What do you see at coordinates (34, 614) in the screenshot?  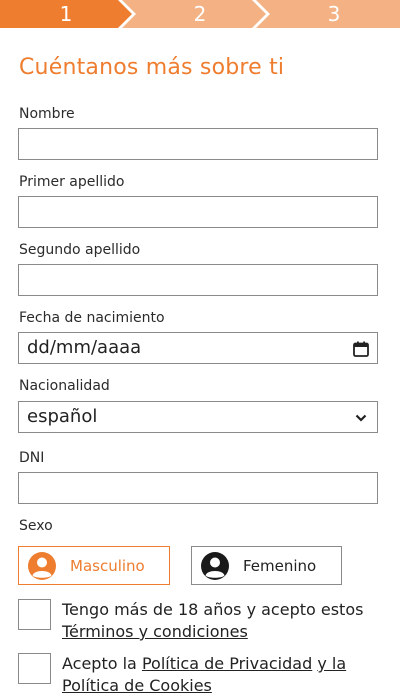 I see `age-terms-checkbox` at bounding box center [34, 614].